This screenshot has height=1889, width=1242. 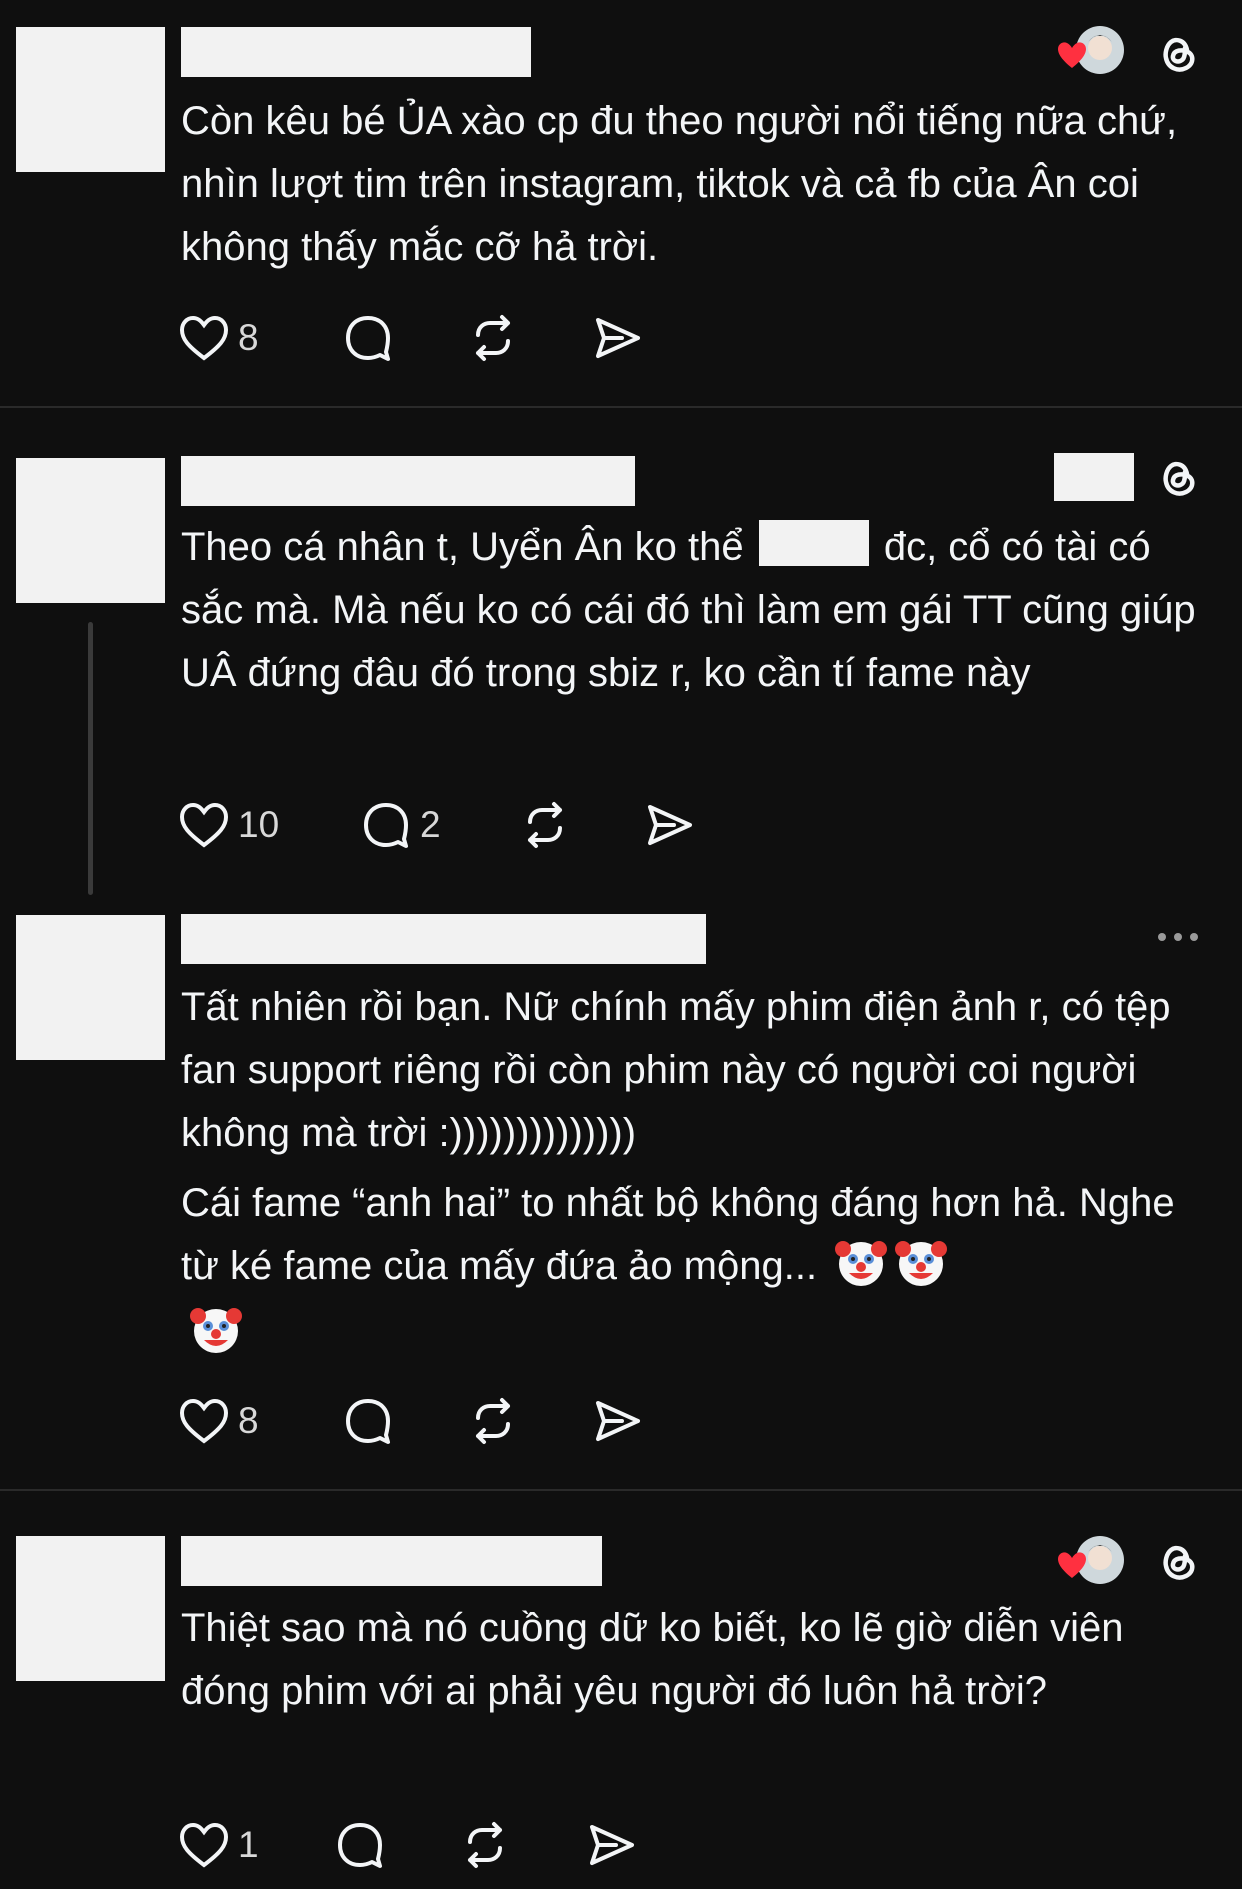 I want to click on like-button: 1, so click(x=218, y=1845).